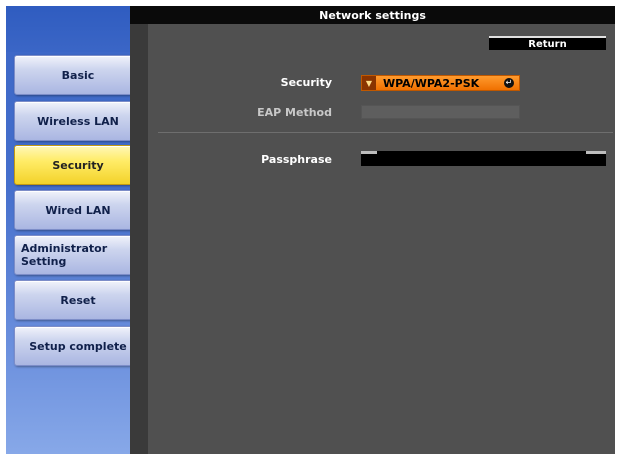 The height and width of the screenshot is (454, 621). I want to click on sidebar-item-basic: Basic, so click(78, 75).